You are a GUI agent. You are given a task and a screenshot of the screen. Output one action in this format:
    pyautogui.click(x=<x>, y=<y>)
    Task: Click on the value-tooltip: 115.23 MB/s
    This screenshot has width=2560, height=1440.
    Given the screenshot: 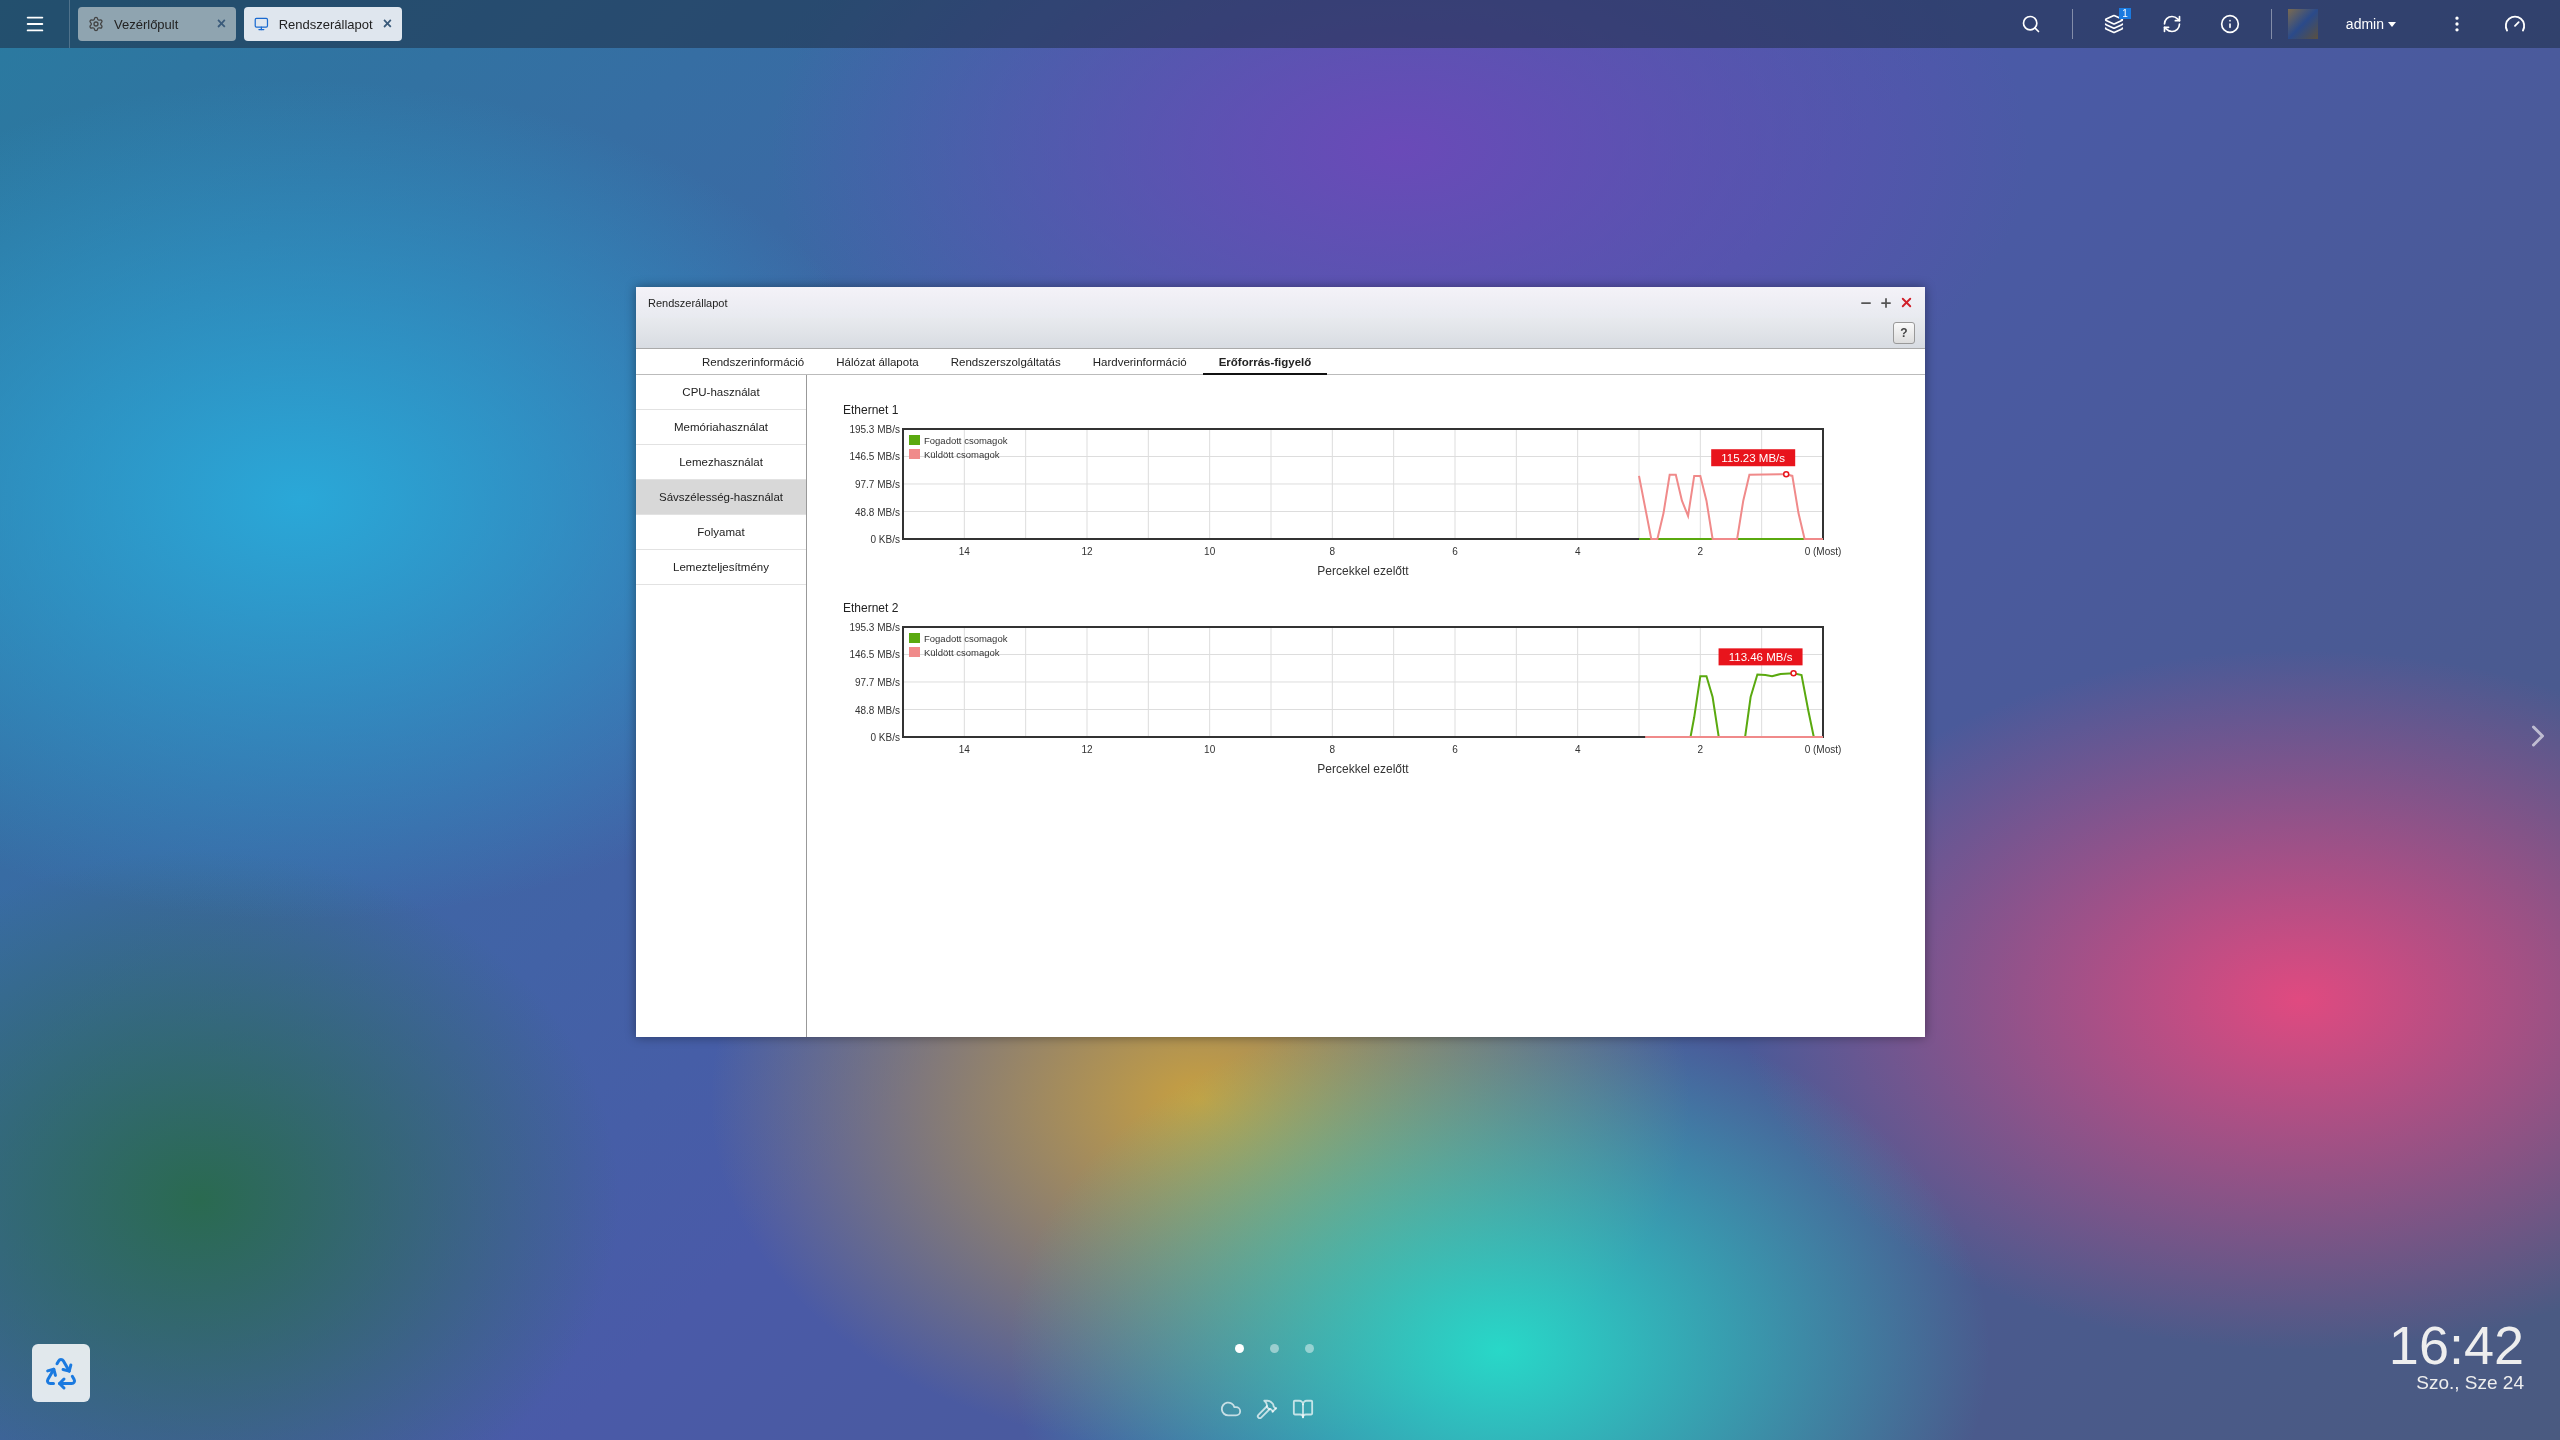 What is the action you would take?
    pyautogui.click(x=1753, y=458)
    